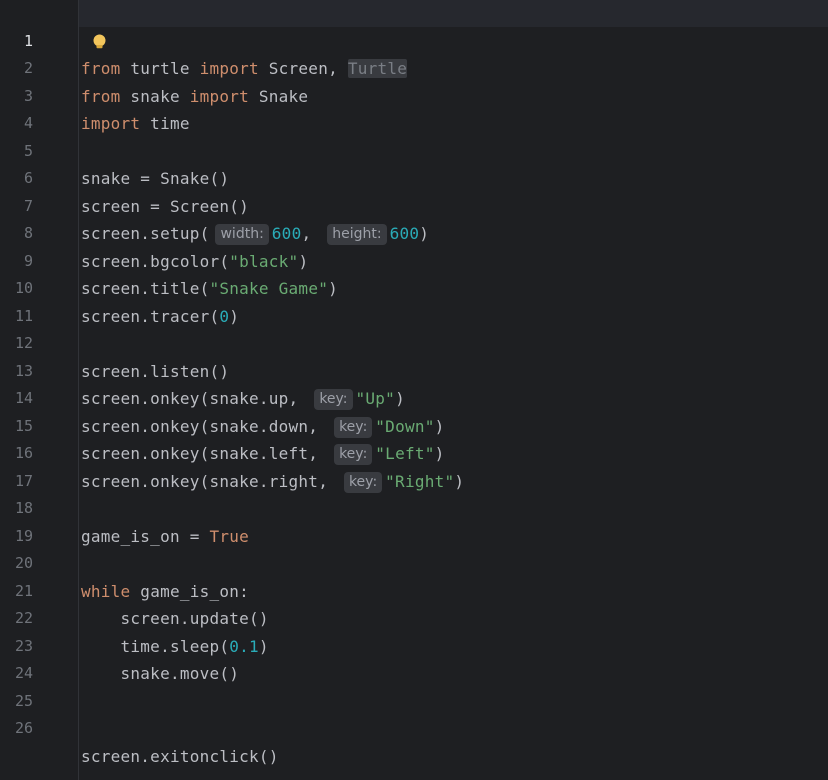 The width and height of the screenshot is (828, 780). I want to click on code-line: 5 snake = Snake(), so click(414, 149).